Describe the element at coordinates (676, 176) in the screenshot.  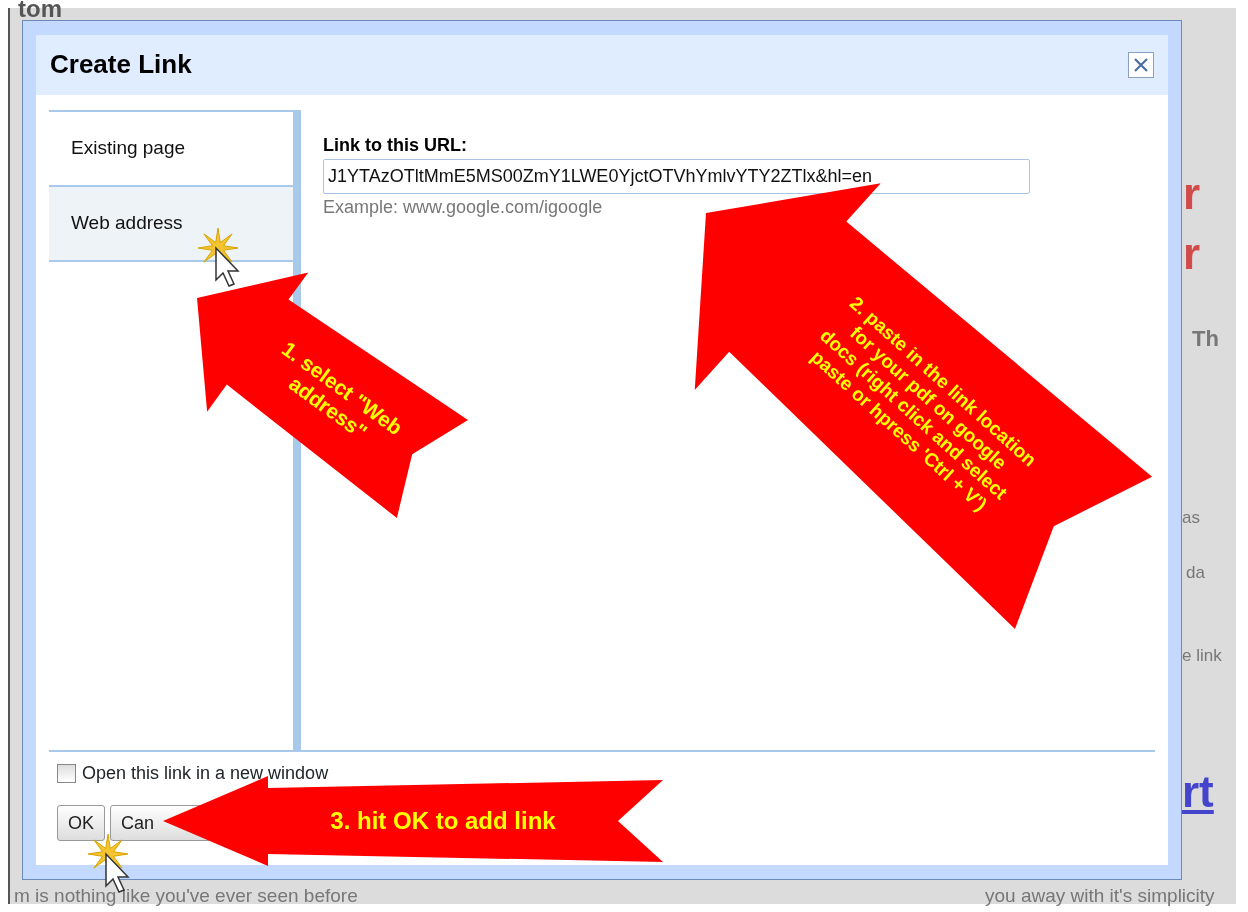
I see `url-input-field: J1YTAzOTltMmE5MS00ZmY1LWE0YjctOTVhYmlvYTY2ZTlx&hl=en` at that location.